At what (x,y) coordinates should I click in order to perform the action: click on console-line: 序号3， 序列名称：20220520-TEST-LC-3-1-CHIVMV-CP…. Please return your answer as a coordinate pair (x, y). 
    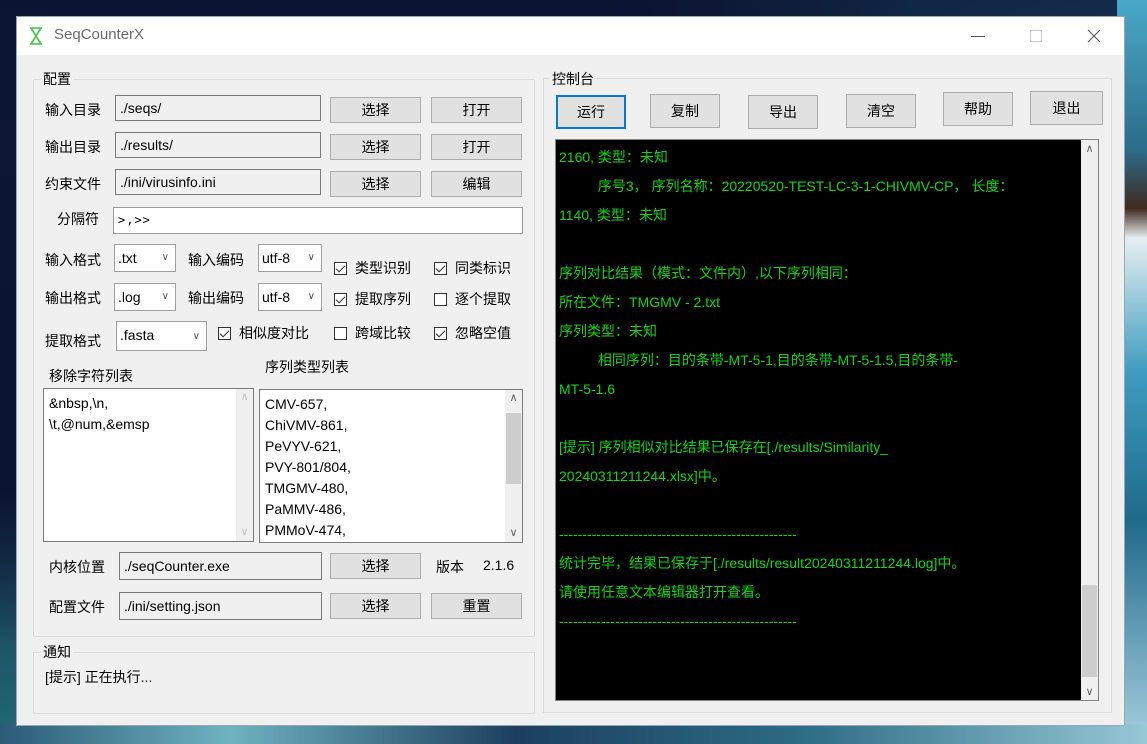
    Looking at the image, I should click on (786, 186).